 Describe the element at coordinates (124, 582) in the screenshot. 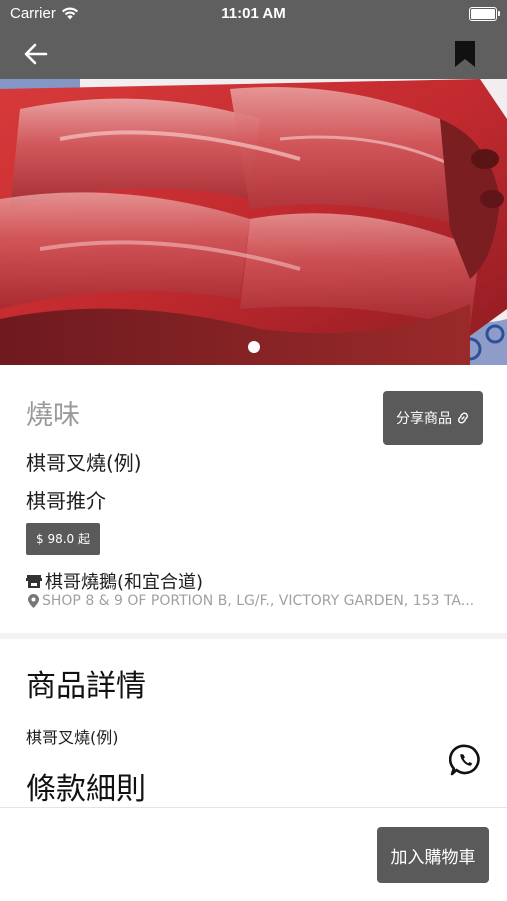

I see `shop-name: 棋哥燒鵝(和宜合道)` at that location.